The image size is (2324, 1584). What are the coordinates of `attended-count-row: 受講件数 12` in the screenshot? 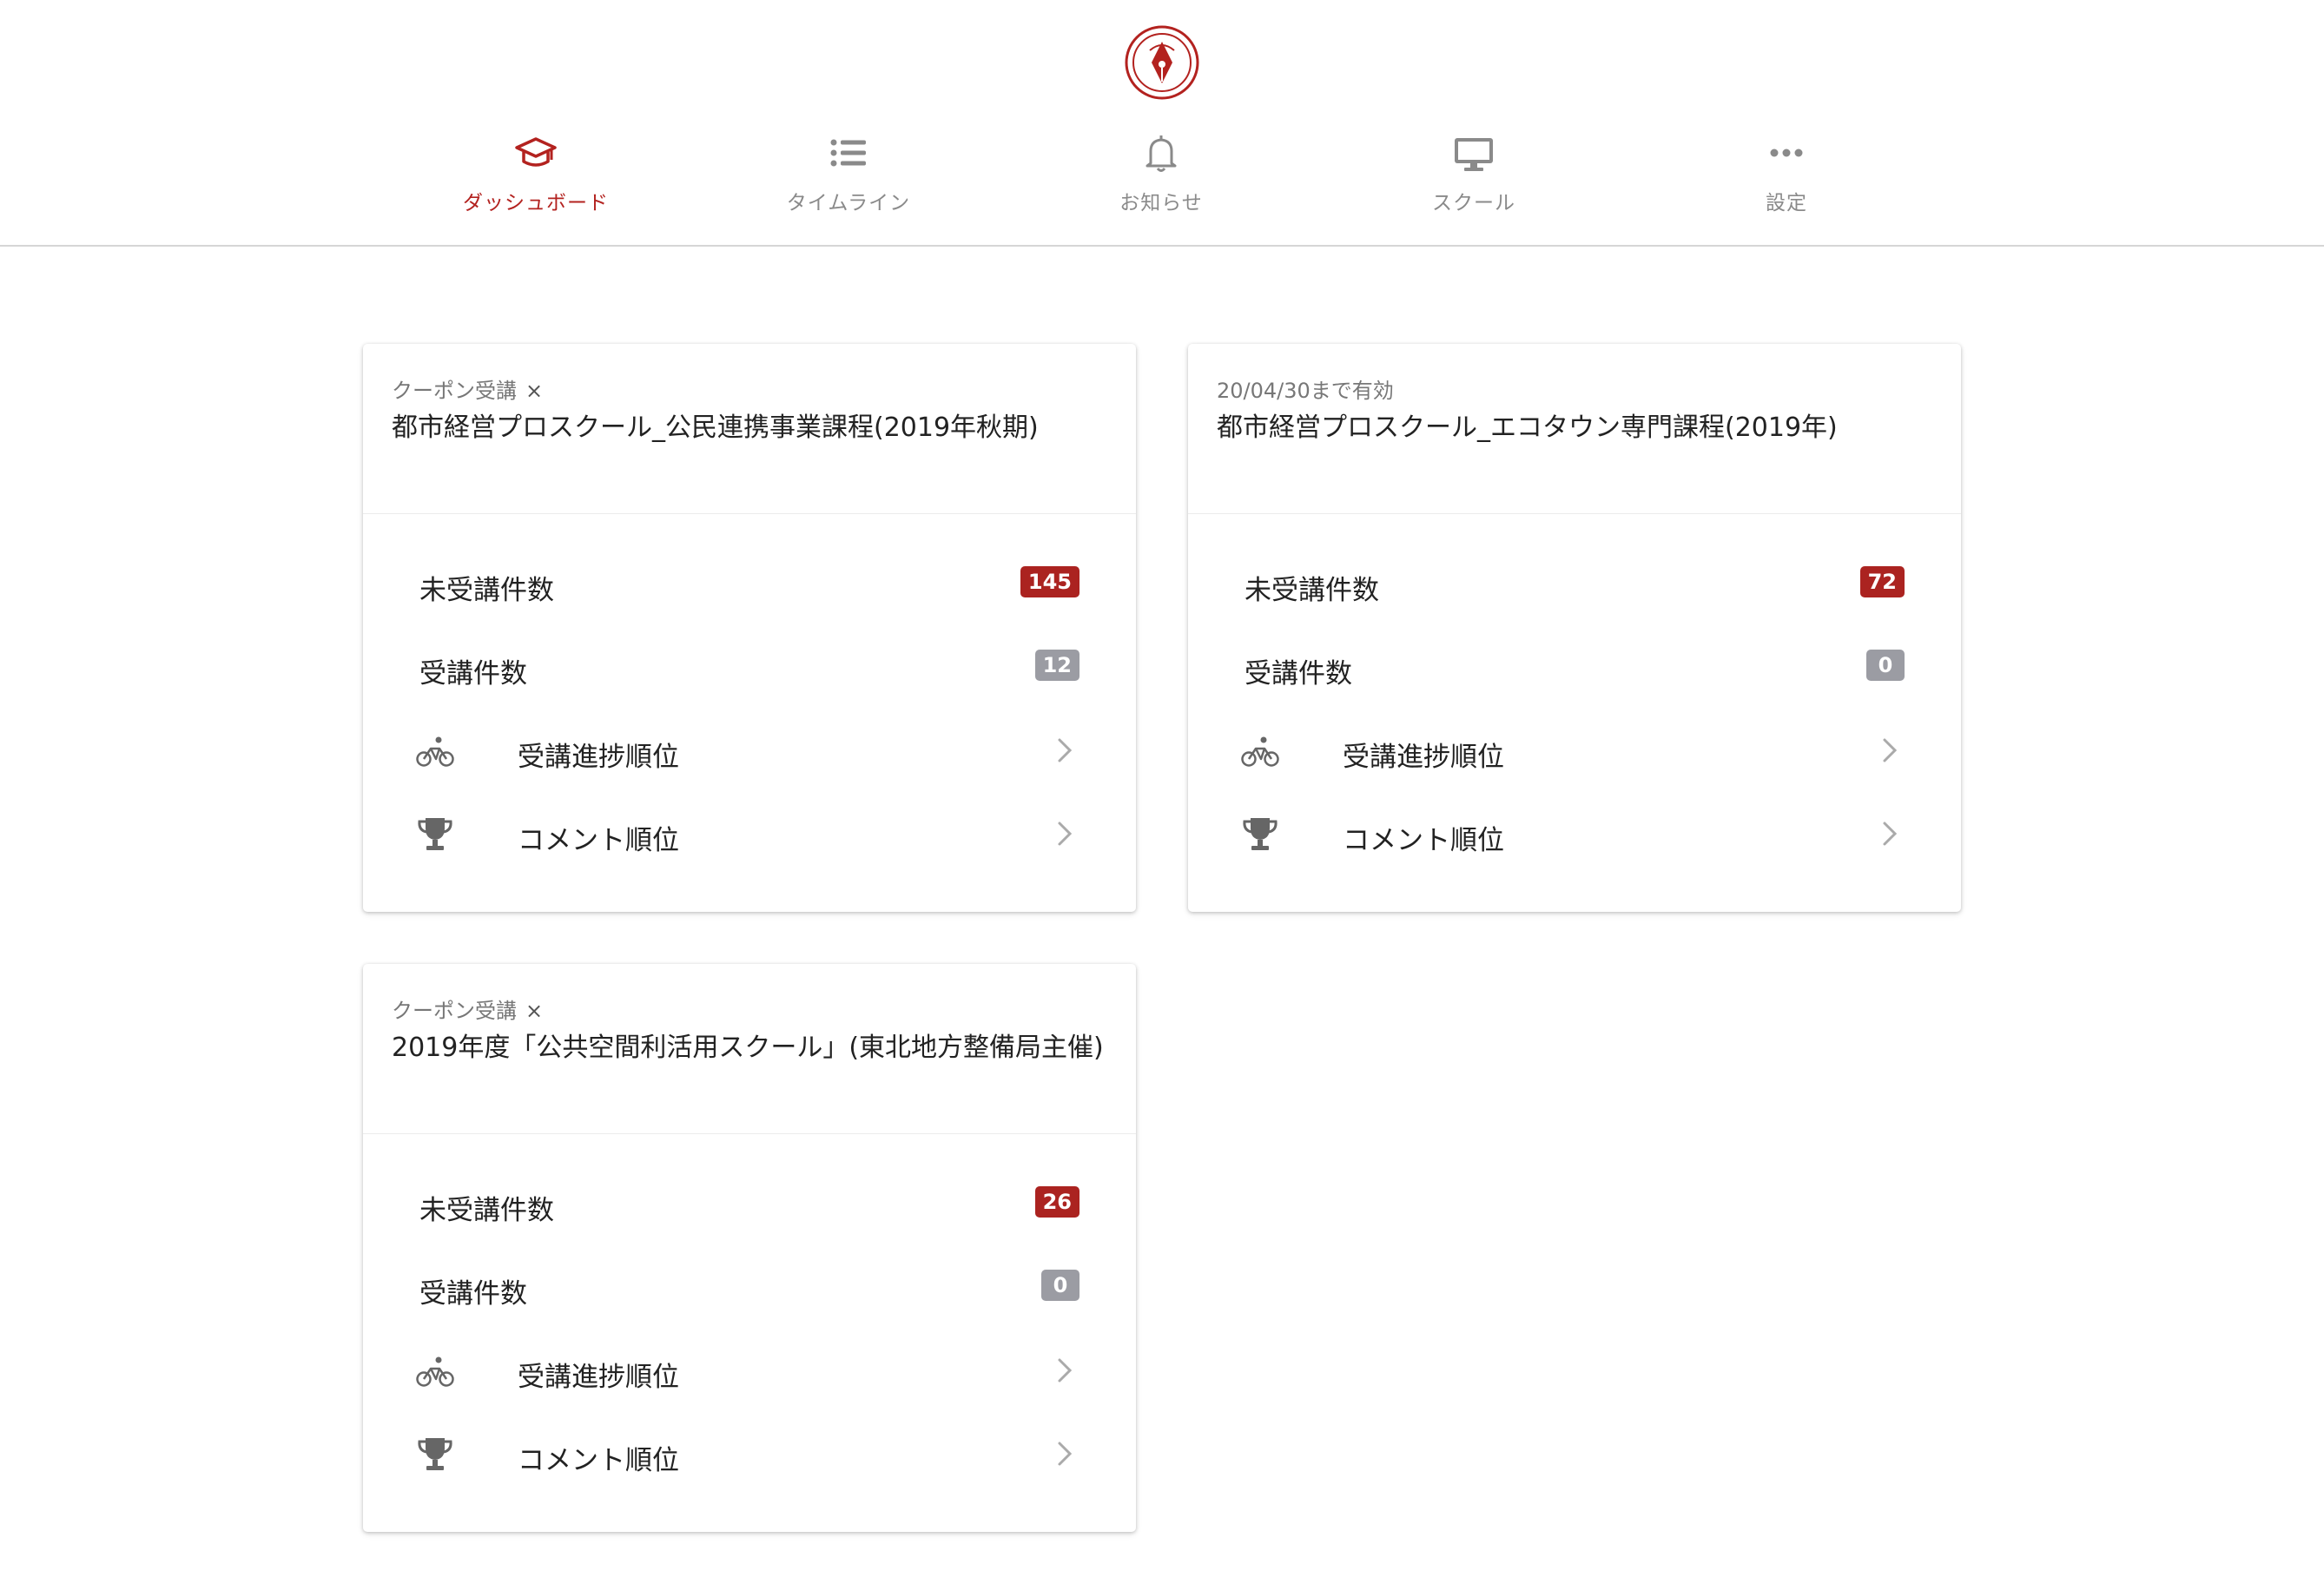 It's located at (749, 667).